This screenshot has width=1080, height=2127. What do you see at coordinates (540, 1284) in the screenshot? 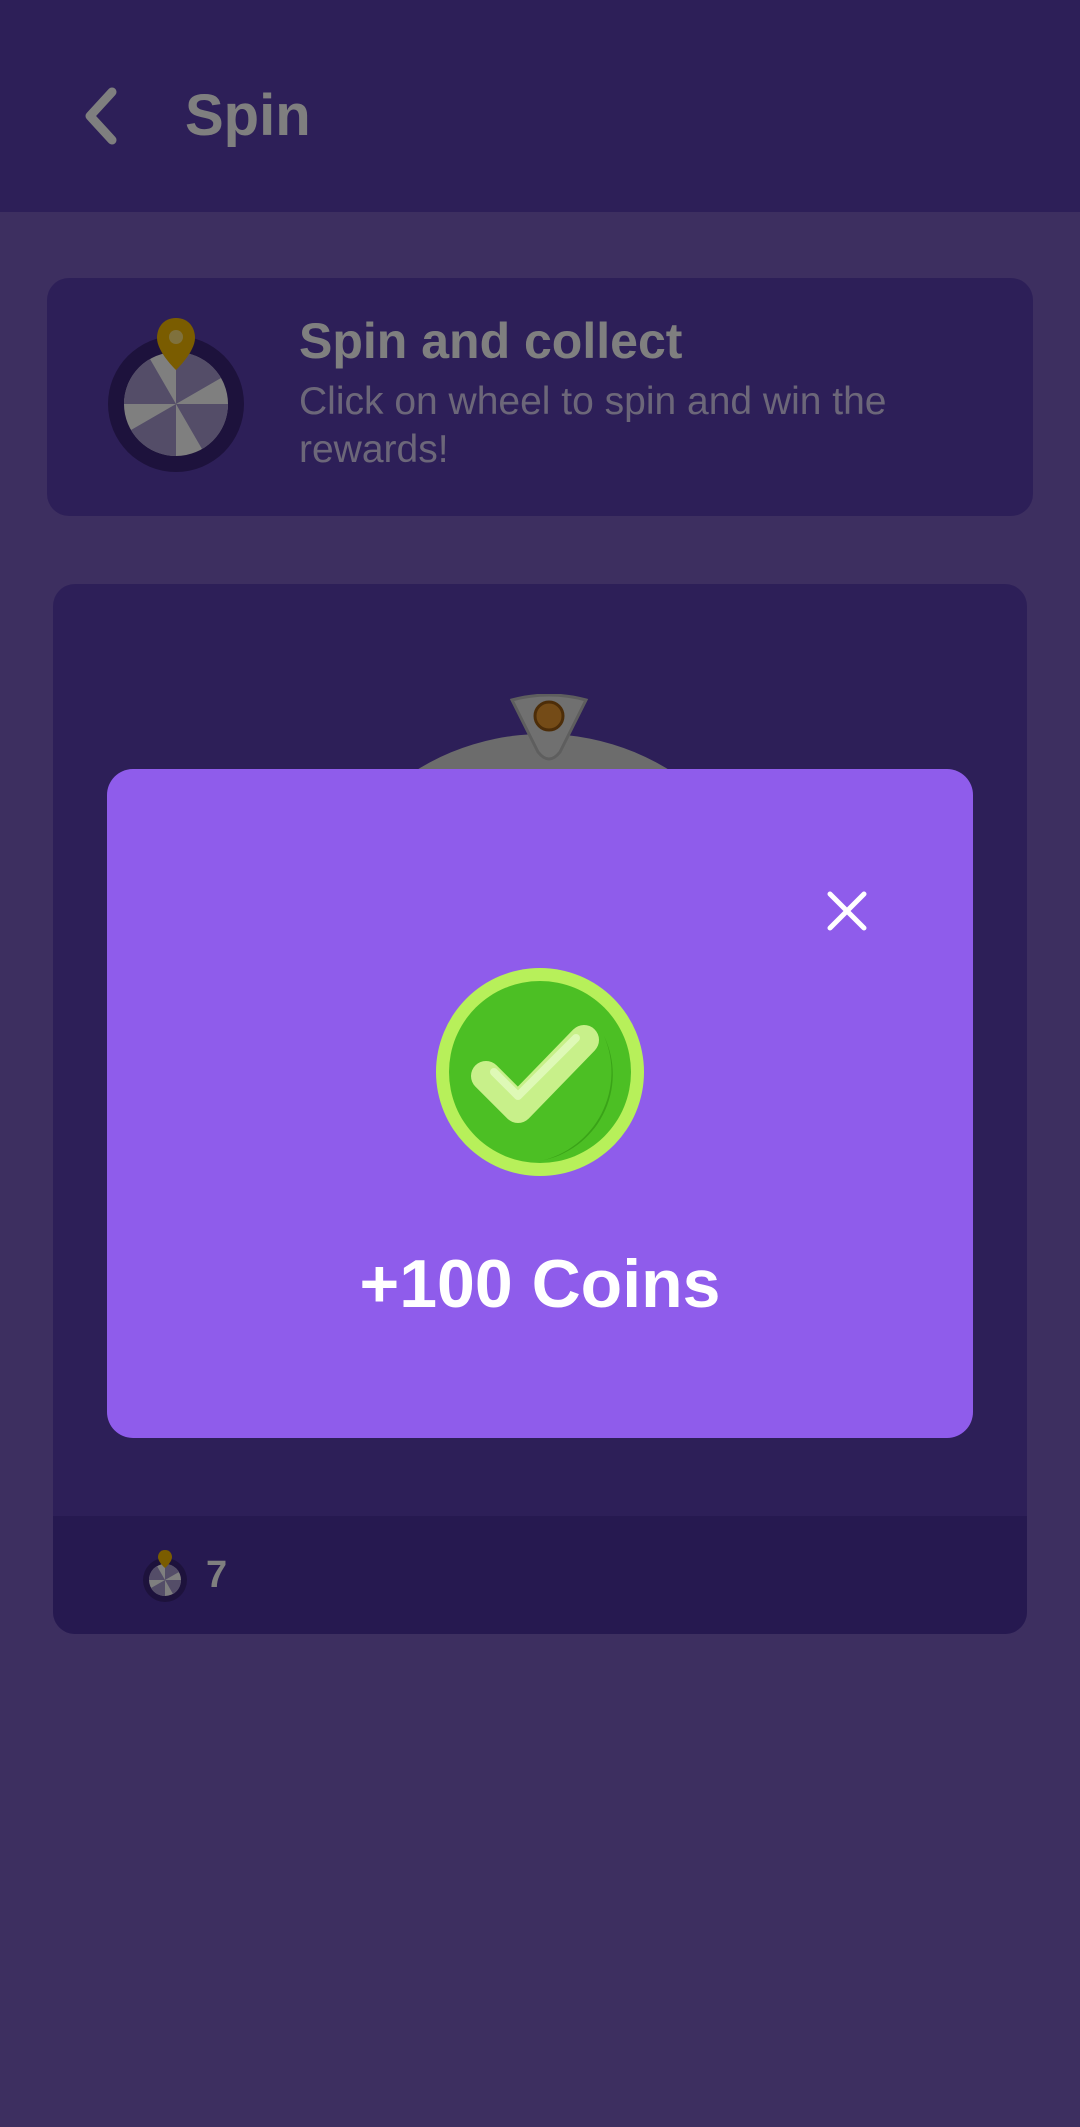
I see `reward-amount: +100 Coins` at bounding box center [540, 1284].